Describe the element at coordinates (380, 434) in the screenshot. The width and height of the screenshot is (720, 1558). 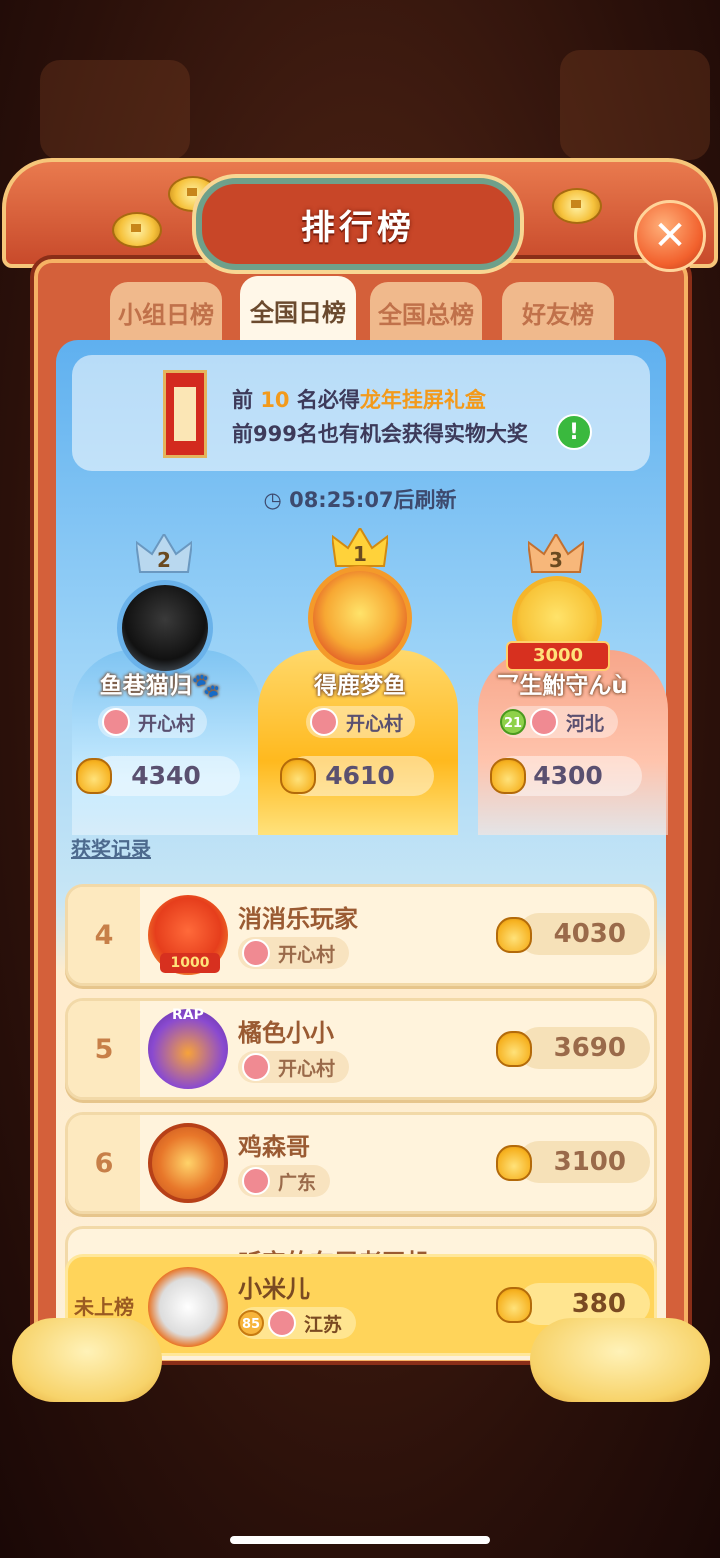
I see `notice-line-2: 前999名也有机会获得实物大奖` at that location.